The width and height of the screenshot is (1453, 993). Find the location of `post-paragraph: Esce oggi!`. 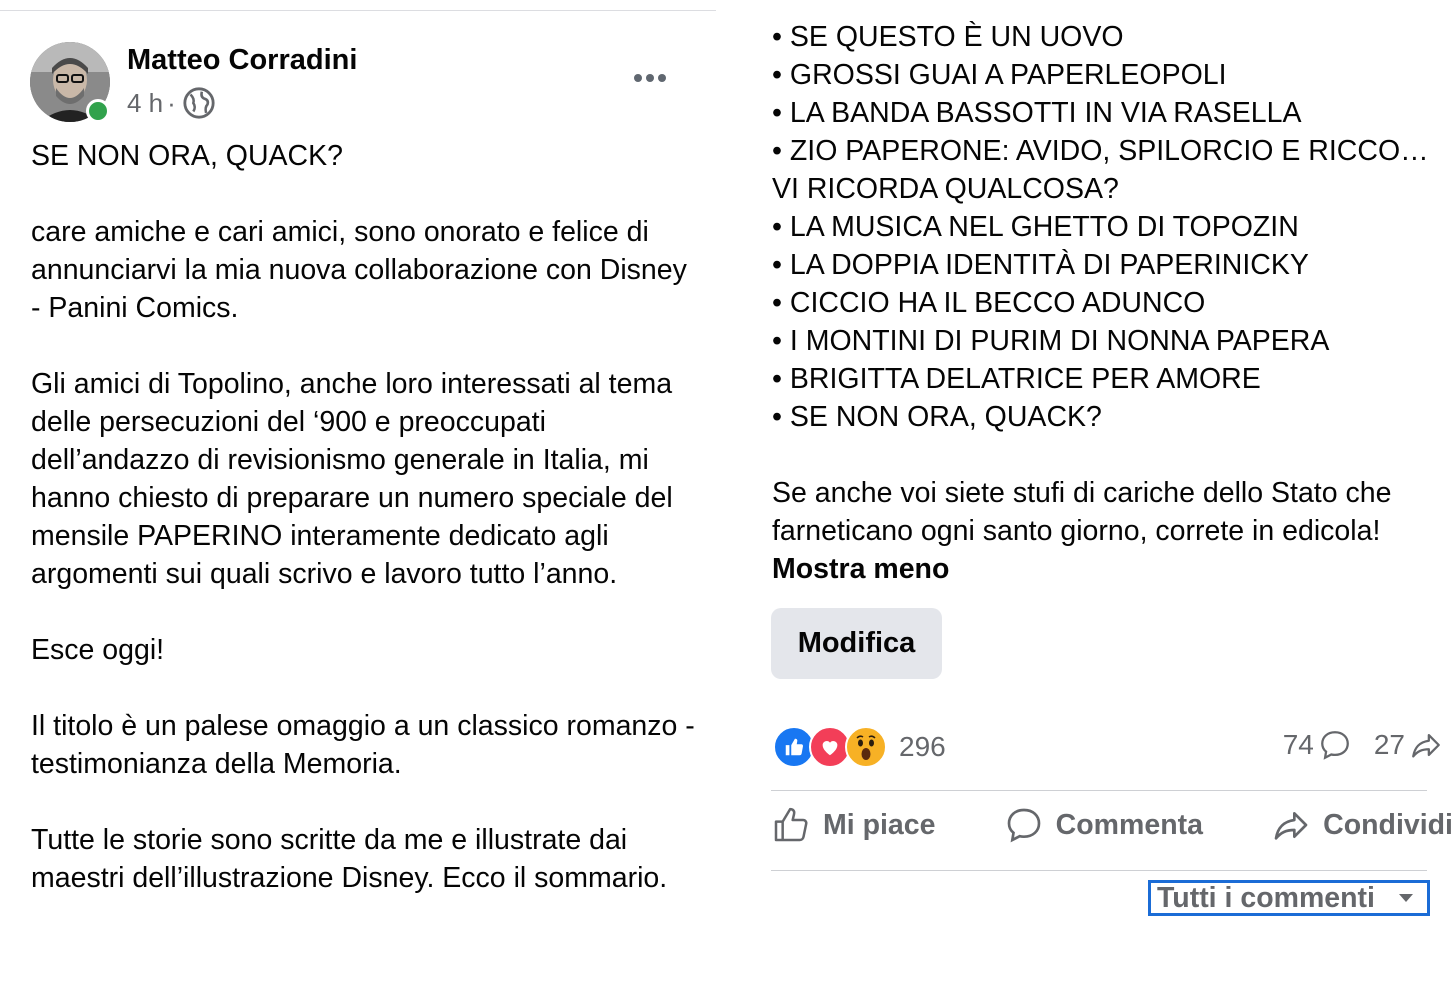

post-paragraph: Esce oggi! is located at coordinates (98, 650).